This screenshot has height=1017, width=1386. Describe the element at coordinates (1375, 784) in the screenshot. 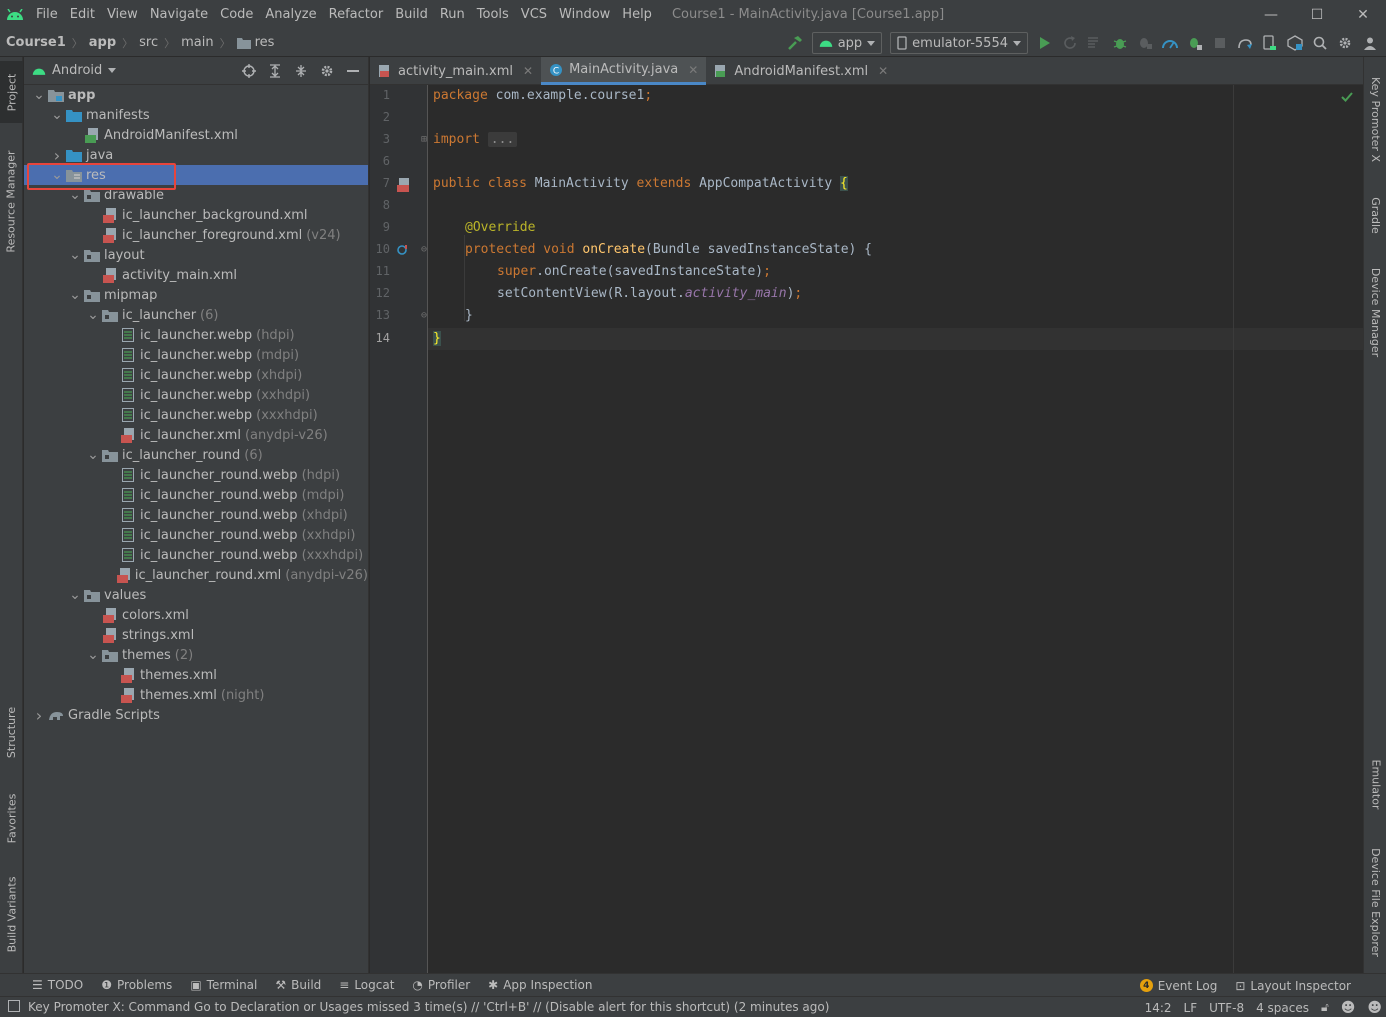

I see `emulator-tool-tab: Emulator` at that location.